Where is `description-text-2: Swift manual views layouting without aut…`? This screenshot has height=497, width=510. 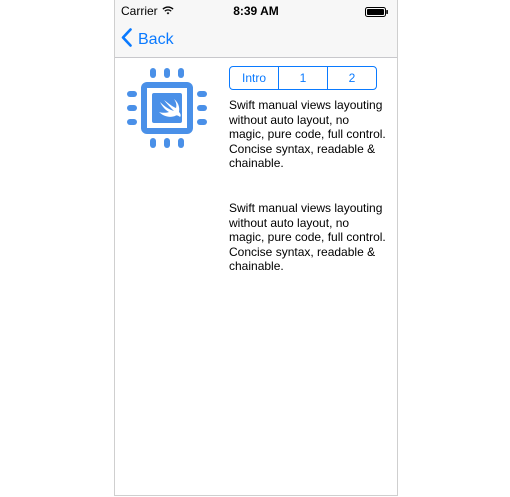
description-text-2: Swift manual views layouting without aut… is located at coordinates (307, 237).